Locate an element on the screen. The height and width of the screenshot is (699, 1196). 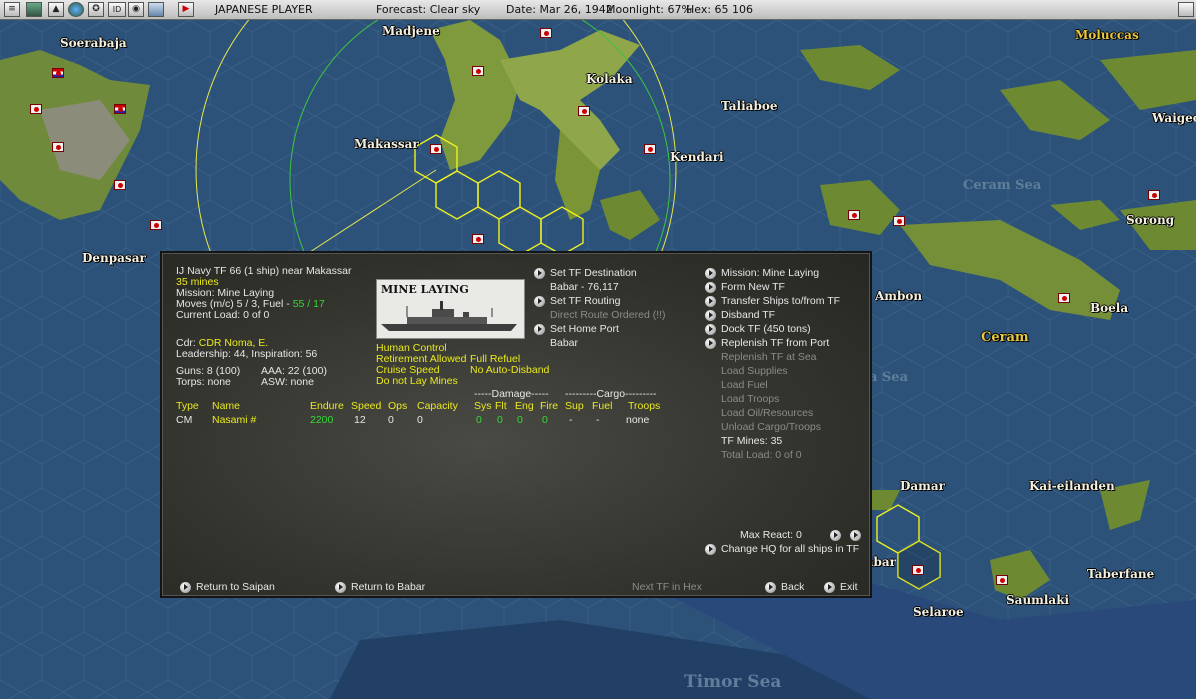
map-label-tanimbar: Tanimbar is located at coordinates (884, 562).